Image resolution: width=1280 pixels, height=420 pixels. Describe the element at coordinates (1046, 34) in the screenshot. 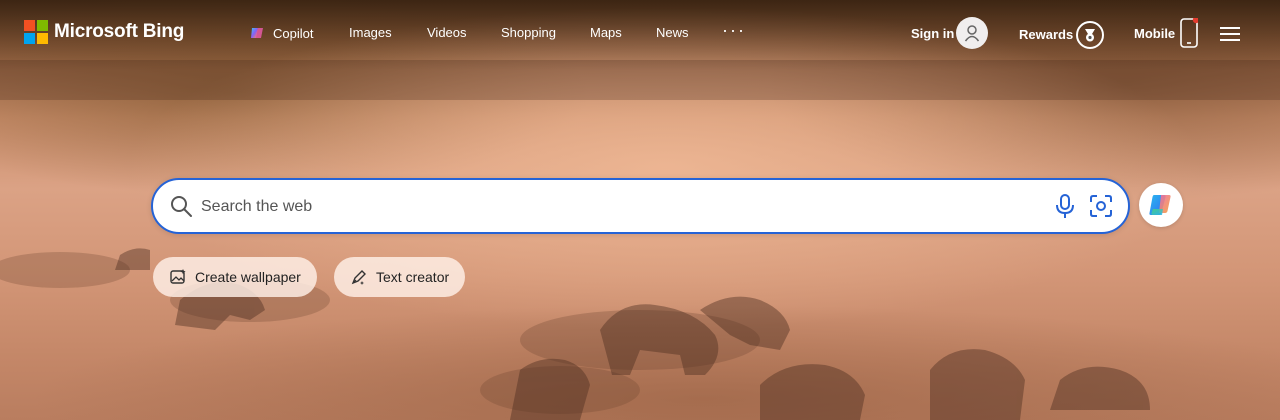

I see `rewards-link: Rewards` at that location.